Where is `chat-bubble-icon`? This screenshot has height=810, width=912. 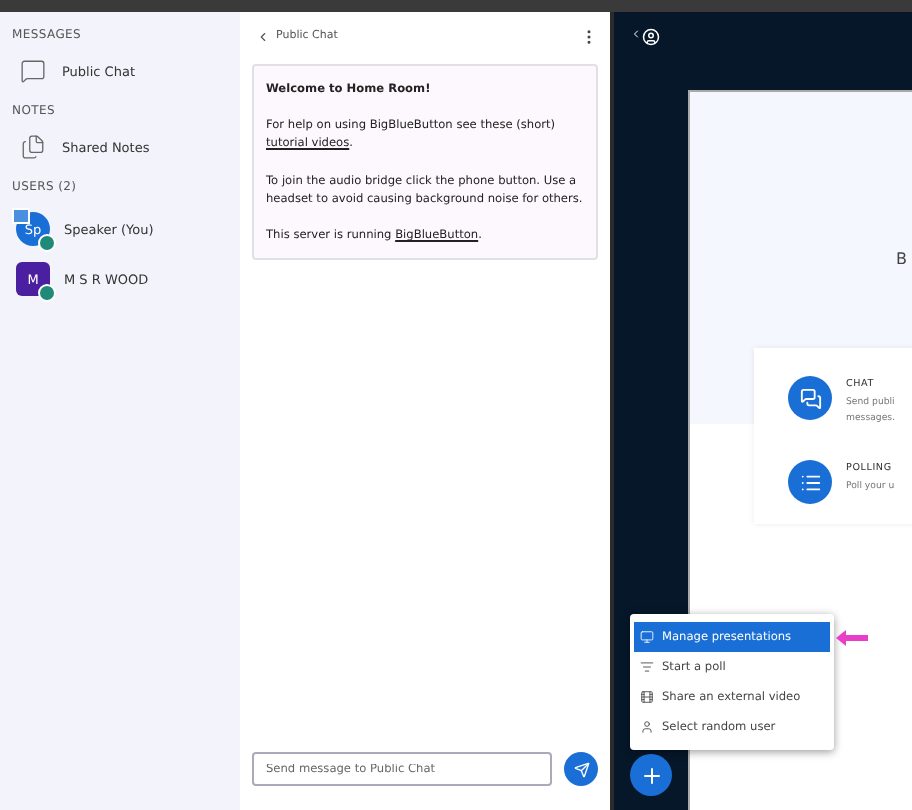
chat-bubble-icon is located at coordinates (33, 71).